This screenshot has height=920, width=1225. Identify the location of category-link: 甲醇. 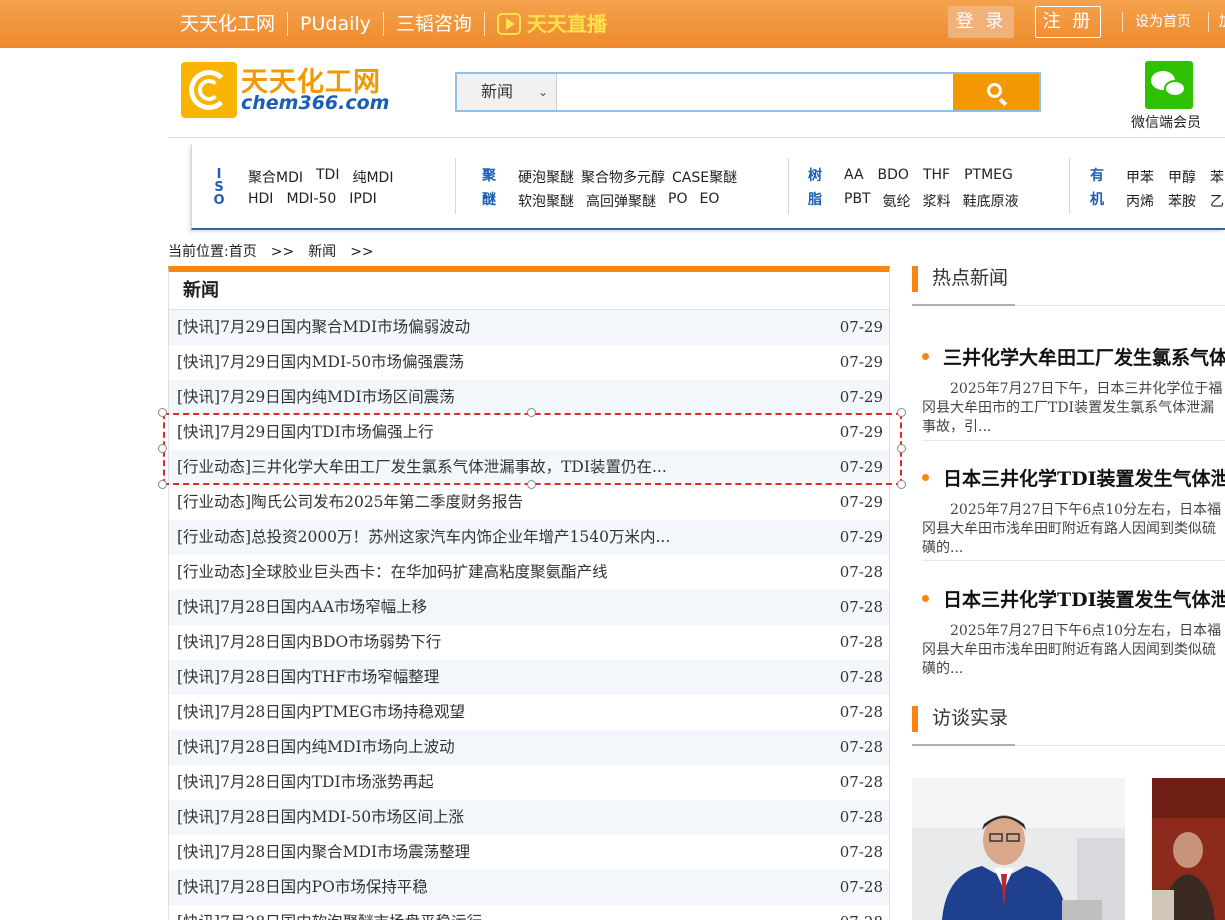
(1182, 177).